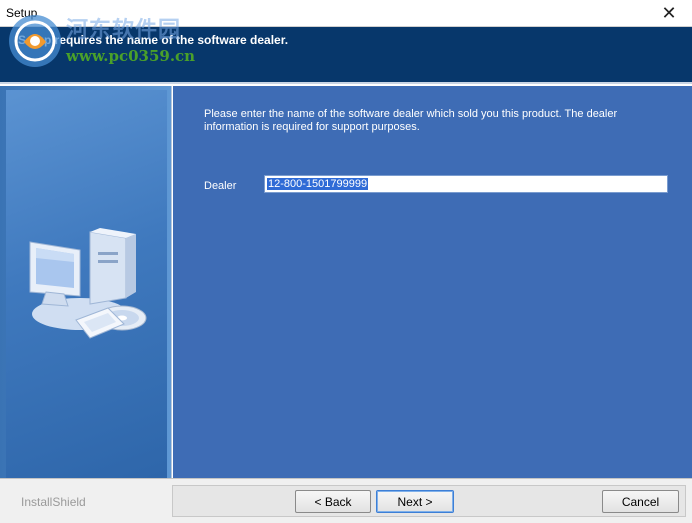  What do you see at coordinates (53, 502) in the screenshot?
I see `installshield-brand: InstallShield` at bounding box center [53, 502].